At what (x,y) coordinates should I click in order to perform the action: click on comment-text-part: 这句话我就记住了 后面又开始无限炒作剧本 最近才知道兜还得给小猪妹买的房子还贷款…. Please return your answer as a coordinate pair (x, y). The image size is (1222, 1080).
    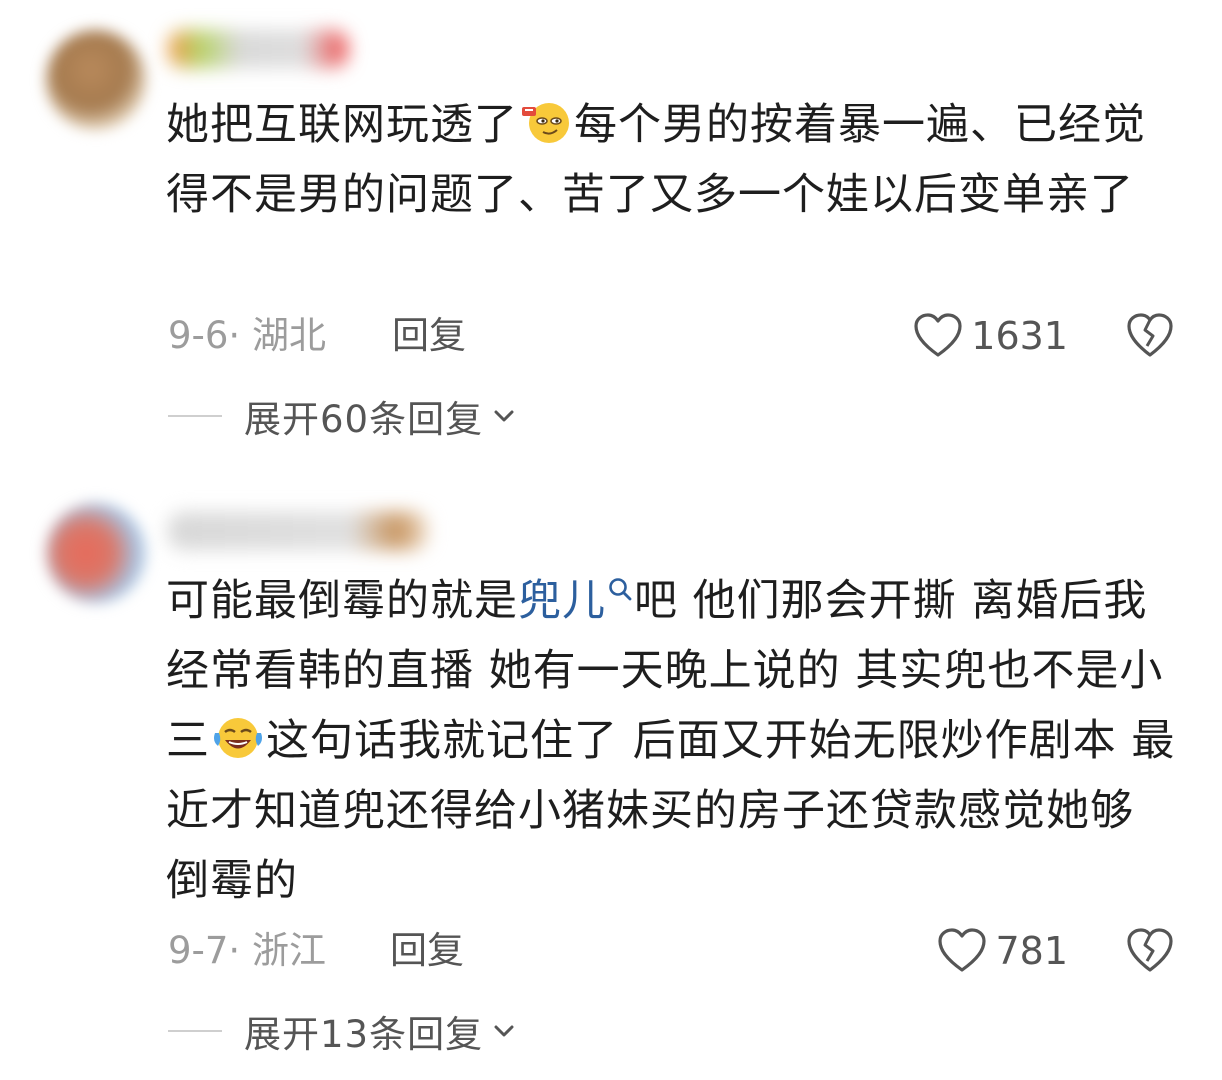
    Looking at the image, I should click on (671, 811).